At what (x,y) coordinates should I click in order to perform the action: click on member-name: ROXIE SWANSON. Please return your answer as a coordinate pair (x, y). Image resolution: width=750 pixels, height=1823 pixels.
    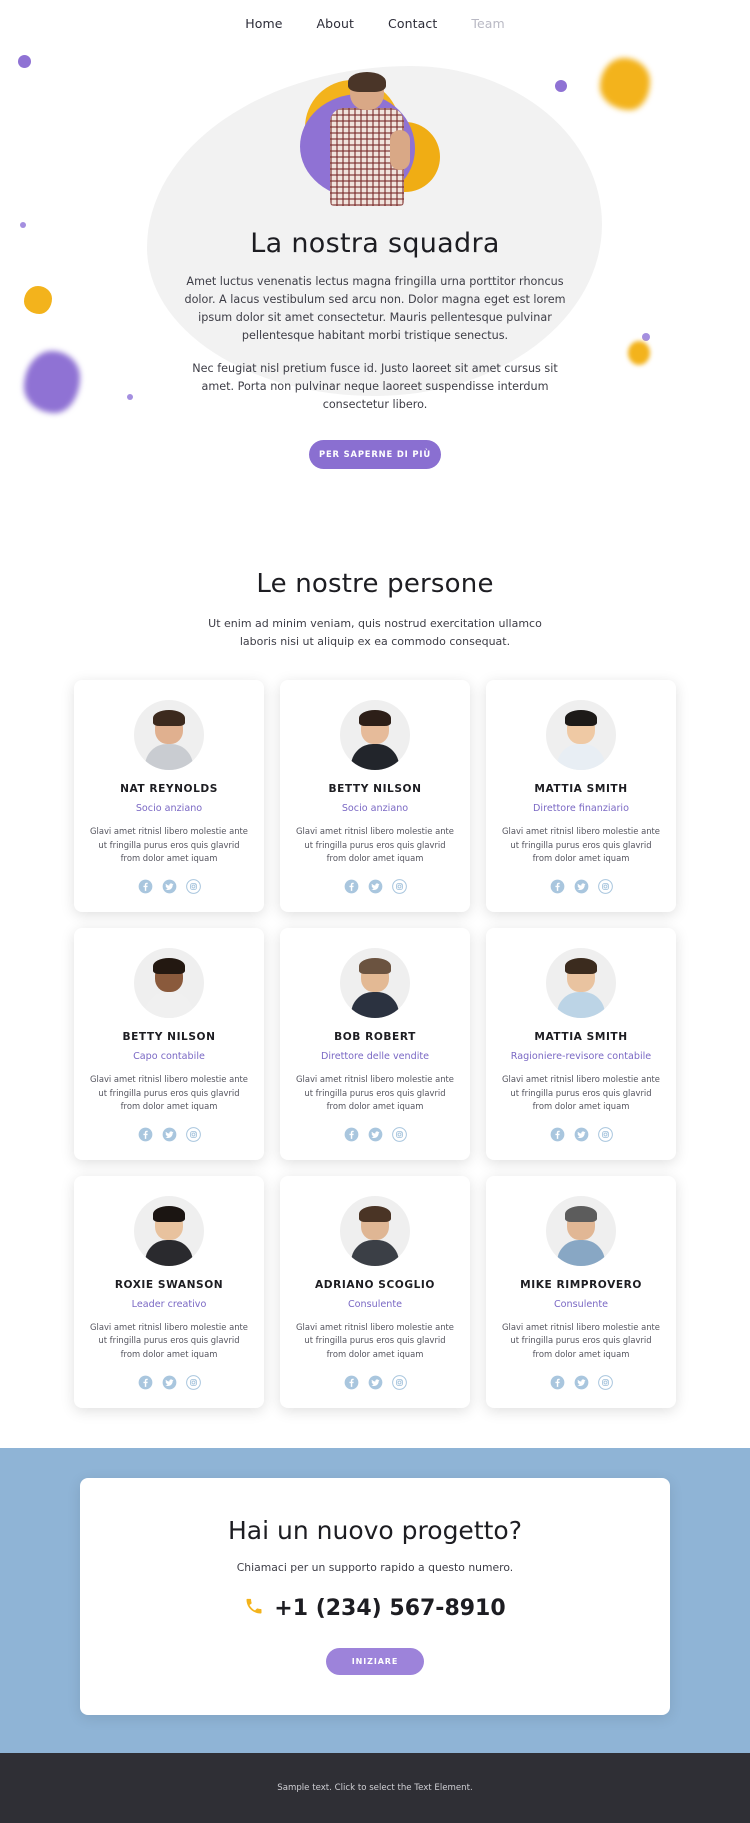
    Looking at the image, I should click on (169, 1284).